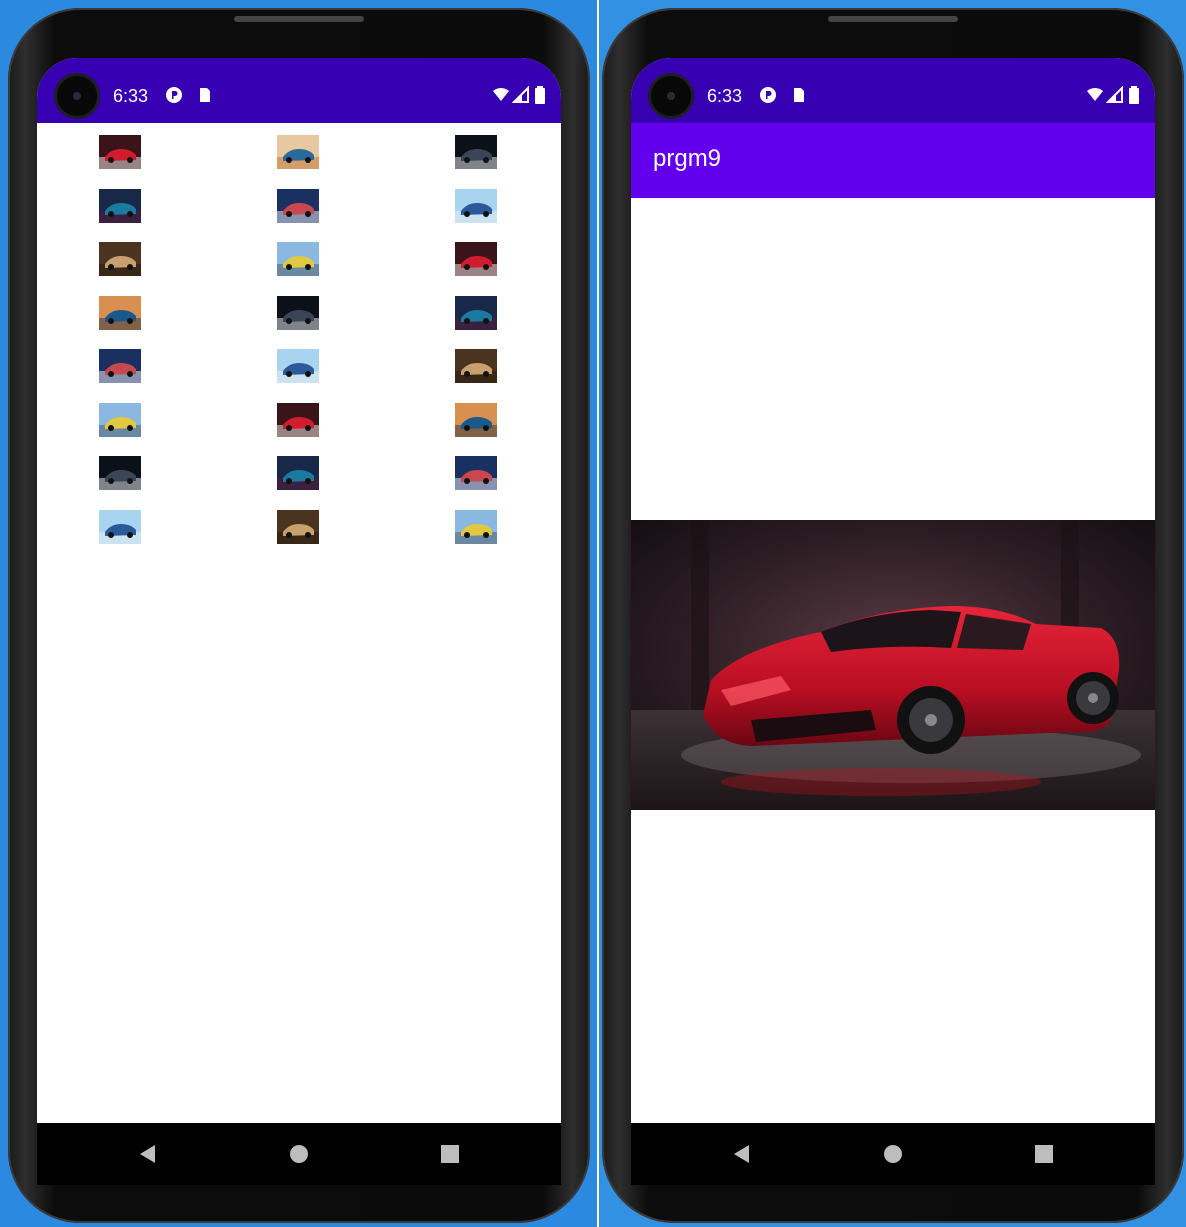  I want to click on app-title: prgm9, so click(687, 158).